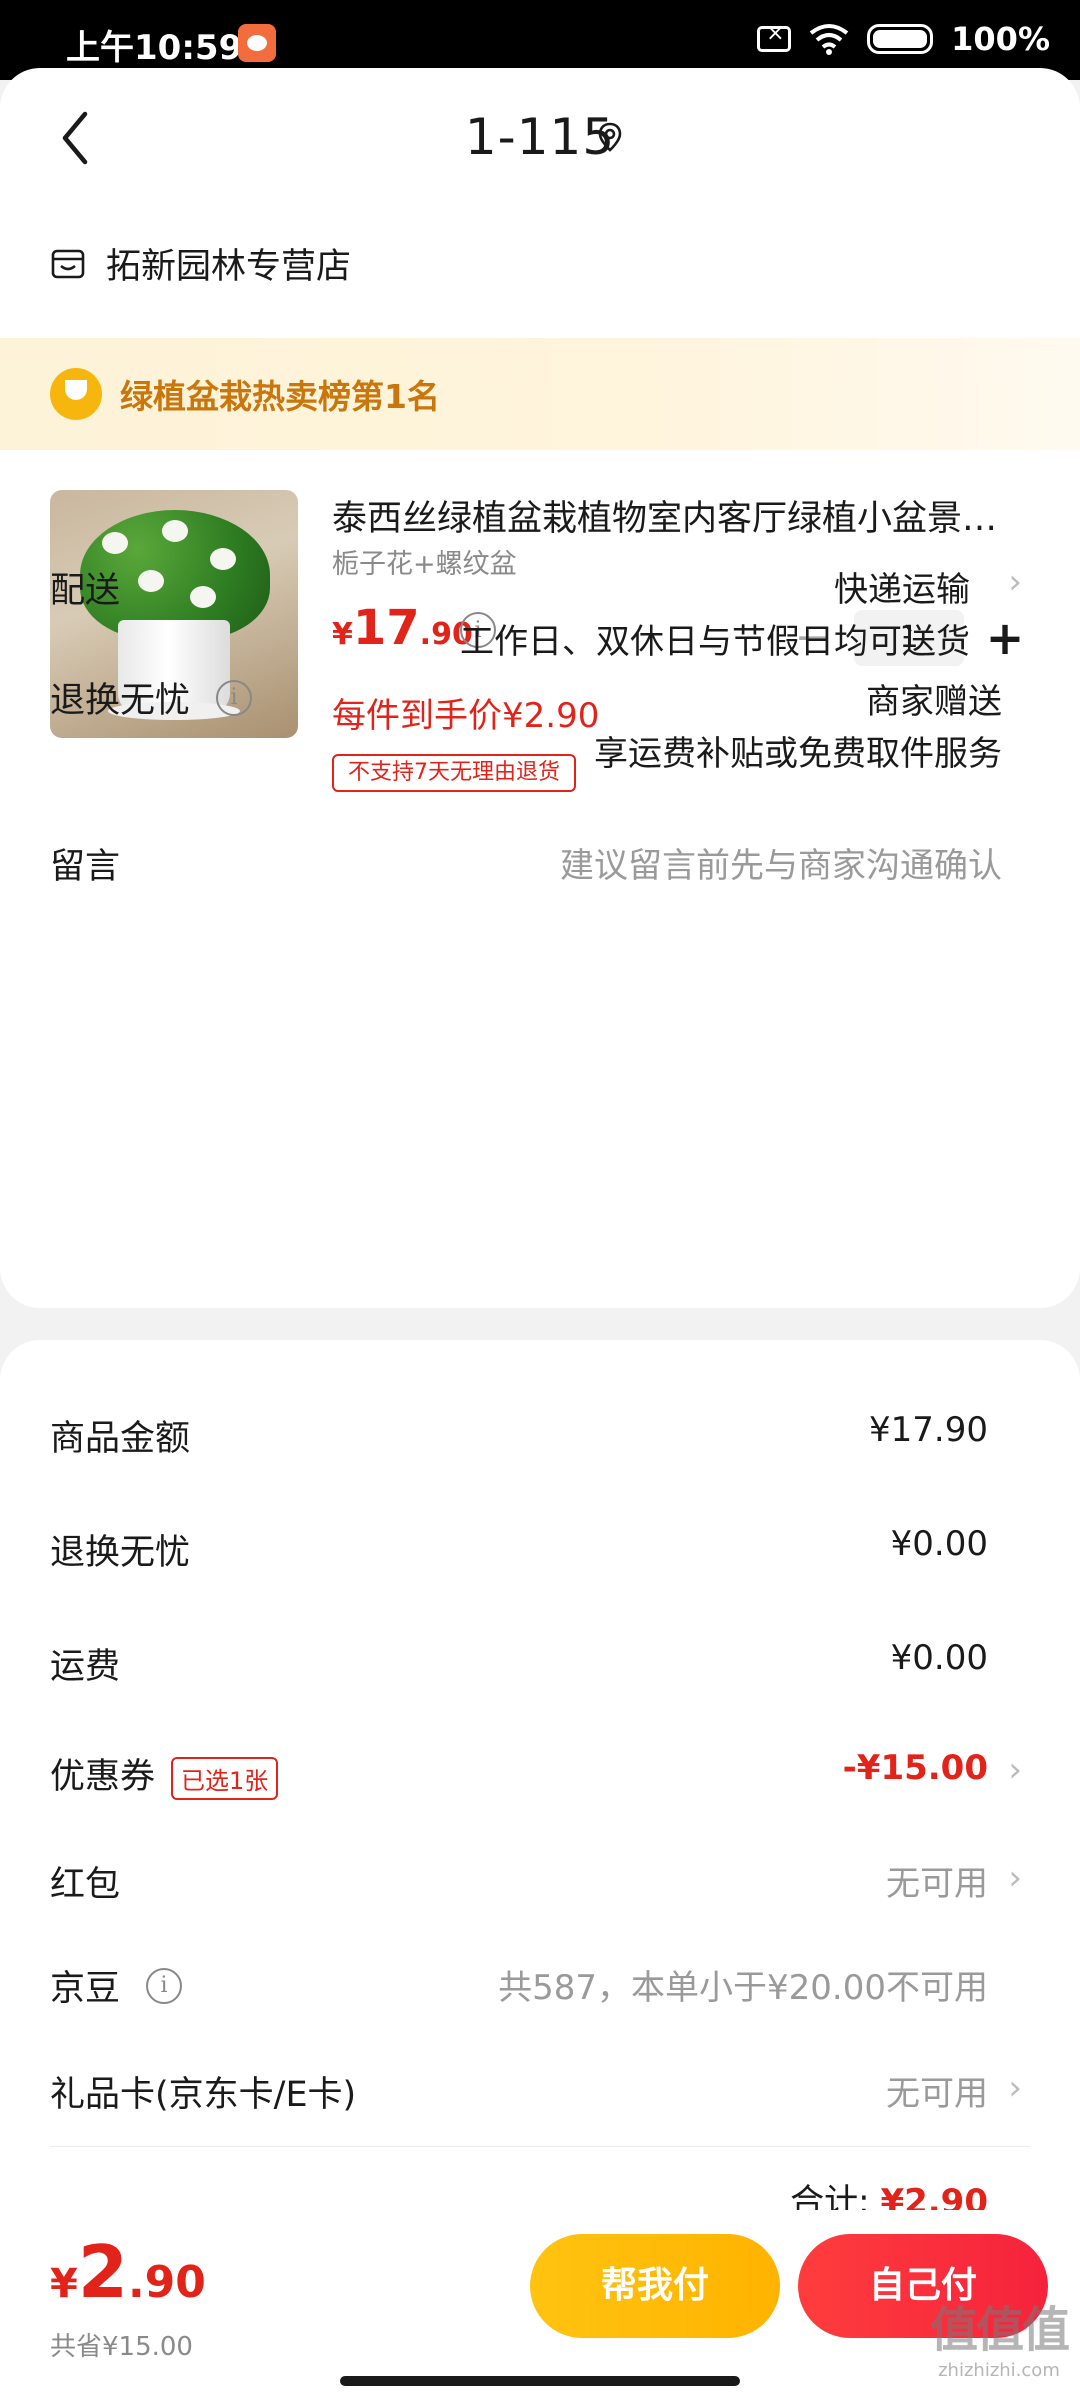  Describe the element at coordinates (166, 2282) in the screenshot. I see `pay-decimal: .90` at that location.